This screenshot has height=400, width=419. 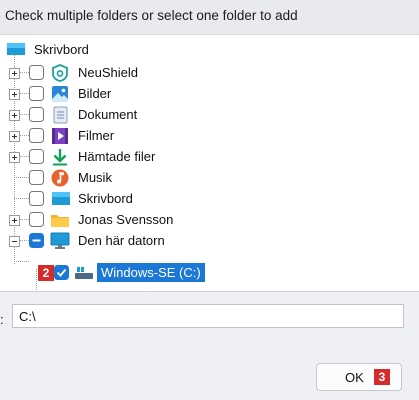 What do you see at coordinates (60, 221) in the screenshot?
I see `folder-icon` at bounding box center [60, 221].